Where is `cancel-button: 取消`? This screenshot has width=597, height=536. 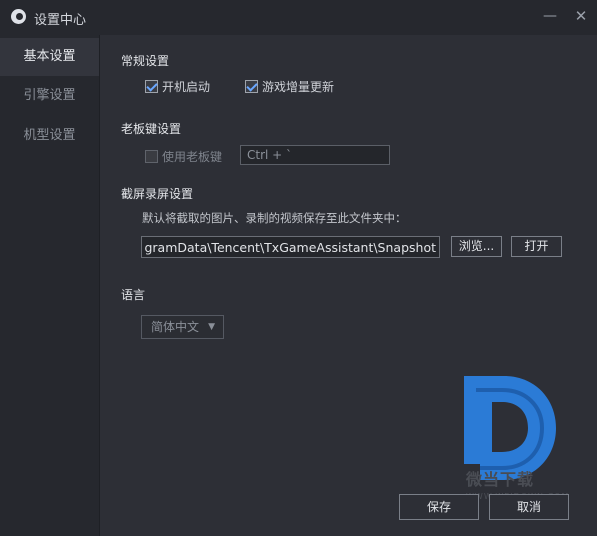
cancel-button: 取消 is located at coordinates (529, 507).